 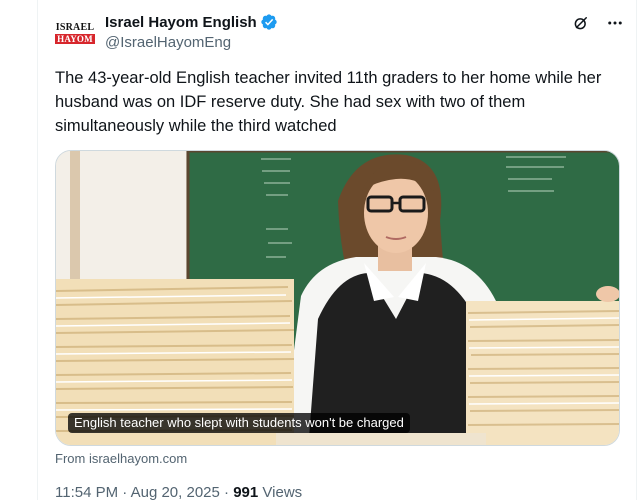 I want to click on link-source: From israelhayom.com, so click(x=121, y=458).